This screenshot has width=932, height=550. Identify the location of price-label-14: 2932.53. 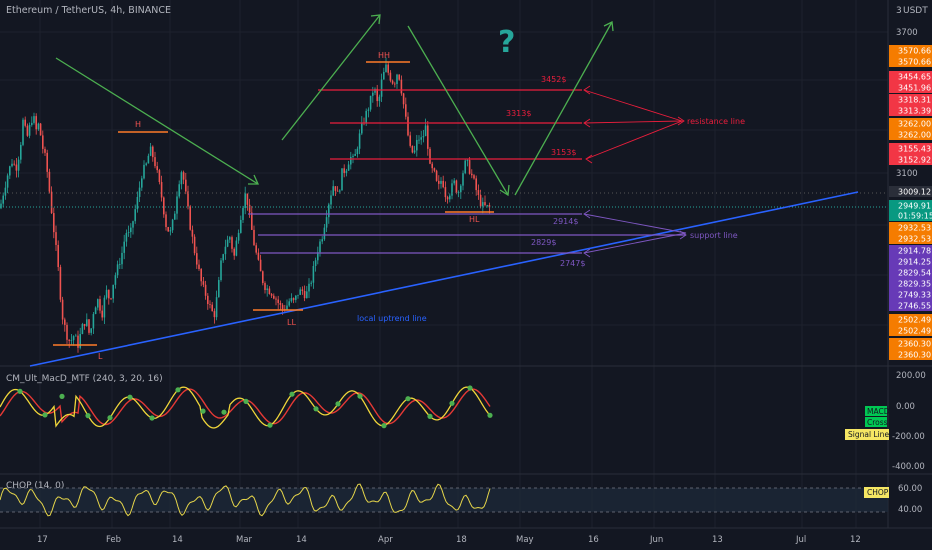
(914, 239).